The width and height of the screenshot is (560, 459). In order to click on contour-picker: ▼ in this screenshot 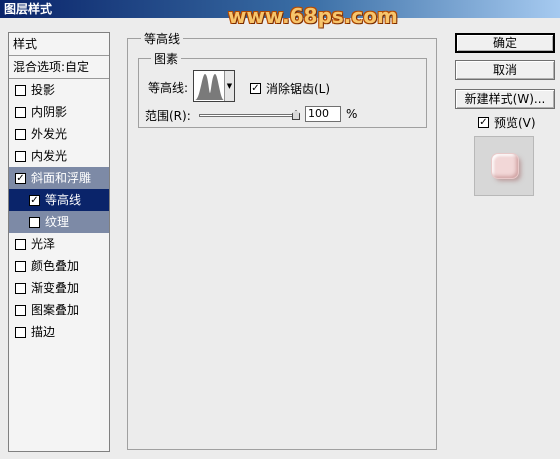, I will do `click(214, 86)`.